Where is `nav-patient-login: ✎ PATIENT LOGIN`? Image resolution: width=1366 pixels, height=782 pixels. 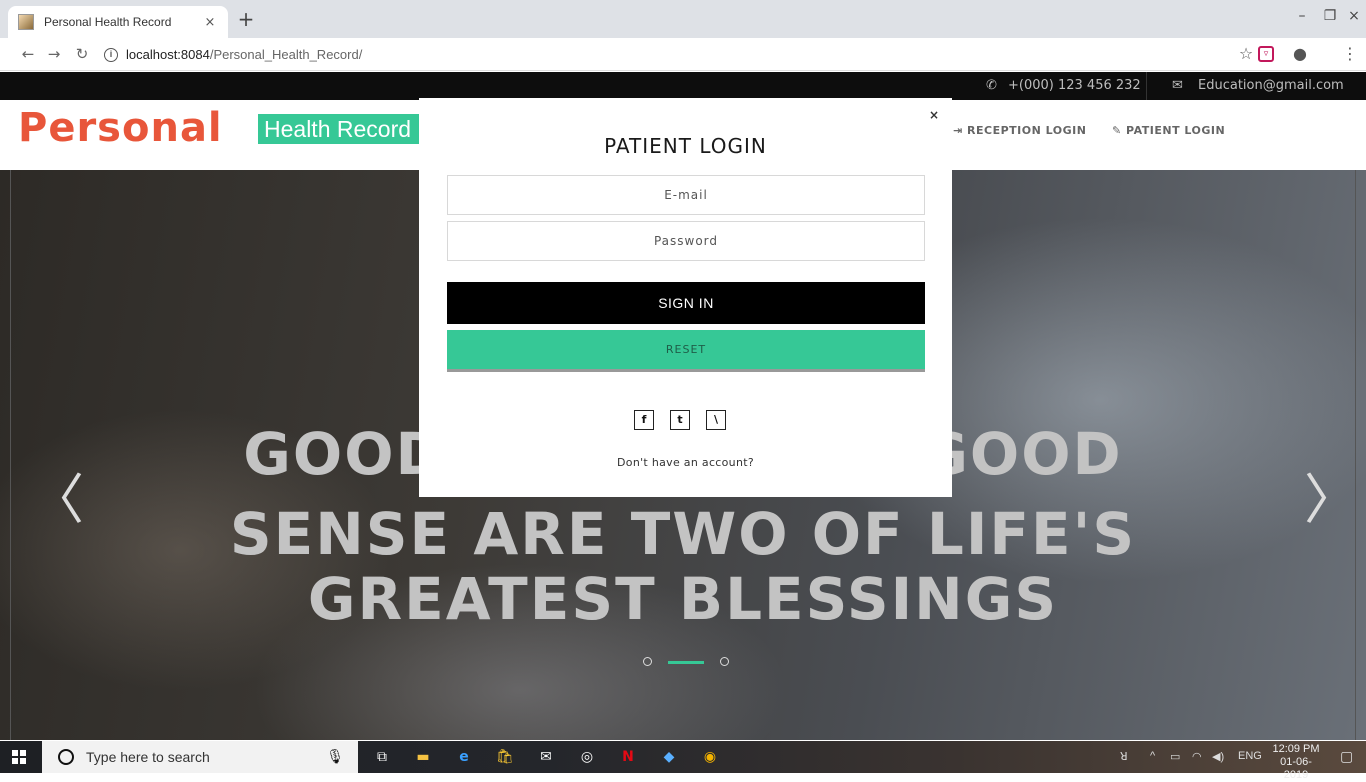
nav-patient-login: ✎ PATIENT LOGIN is located at coordinates (1168, 130).